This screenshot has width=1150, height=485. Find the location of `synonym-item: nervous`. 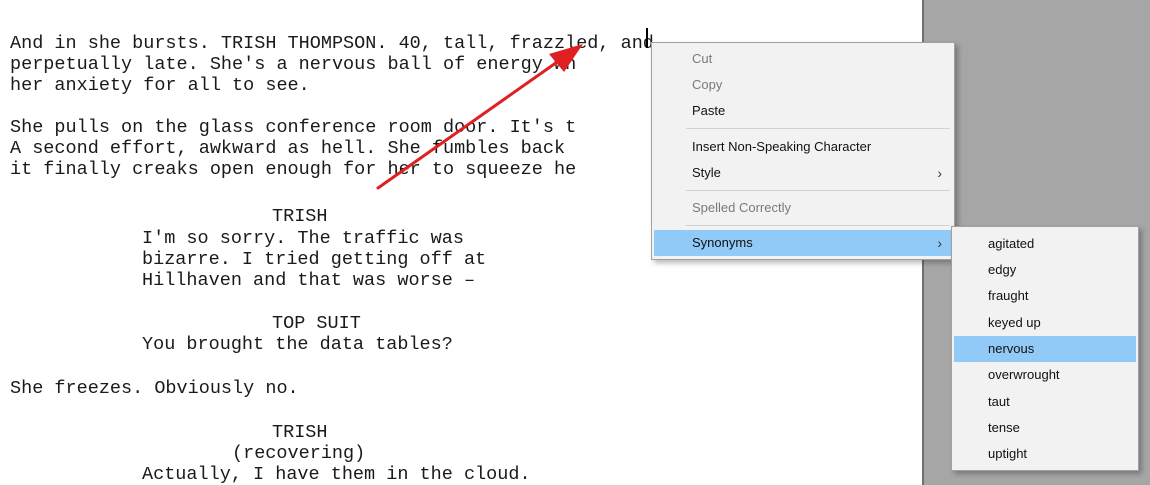

synonym-item: nervous is located at coordinates (1045, 349).